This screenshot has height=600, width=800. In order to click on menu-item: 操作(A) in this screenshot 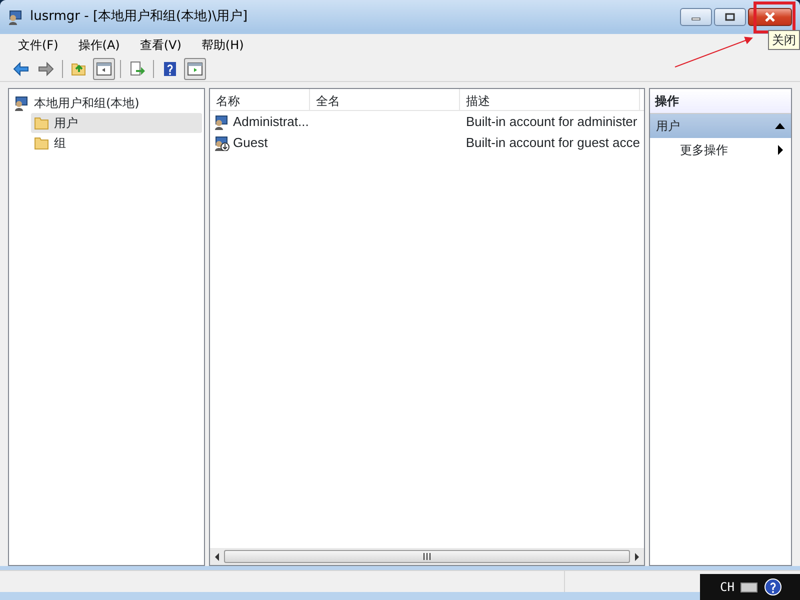, I will do `click(99, 45)`.